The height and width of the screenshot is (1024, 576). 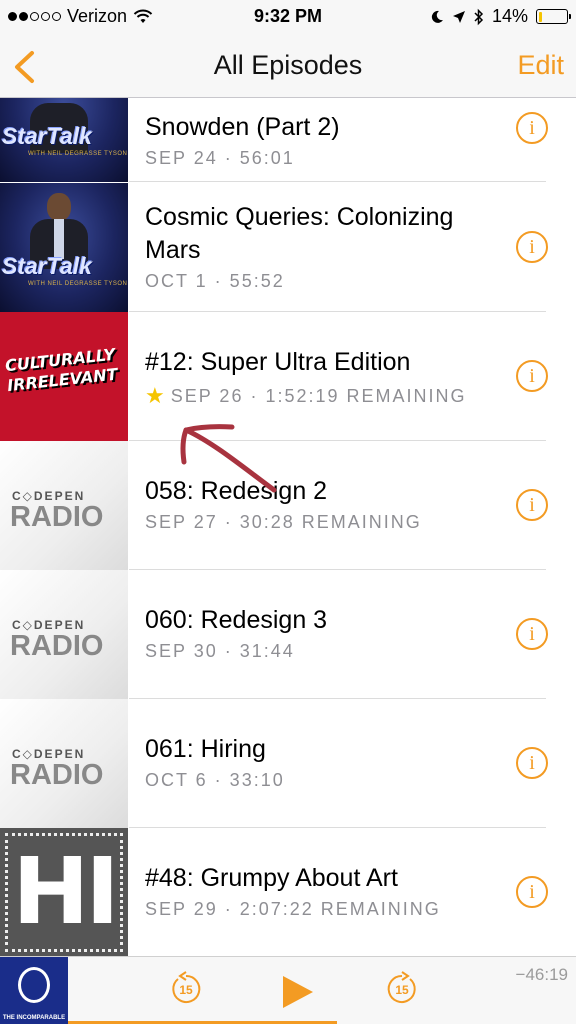 What do you see at coordinates (293, 909) in the screenshot?
I see `episode-meta-text: SEP 29 · 2:07:22 REMAINING` at bounding box center [293, 909].